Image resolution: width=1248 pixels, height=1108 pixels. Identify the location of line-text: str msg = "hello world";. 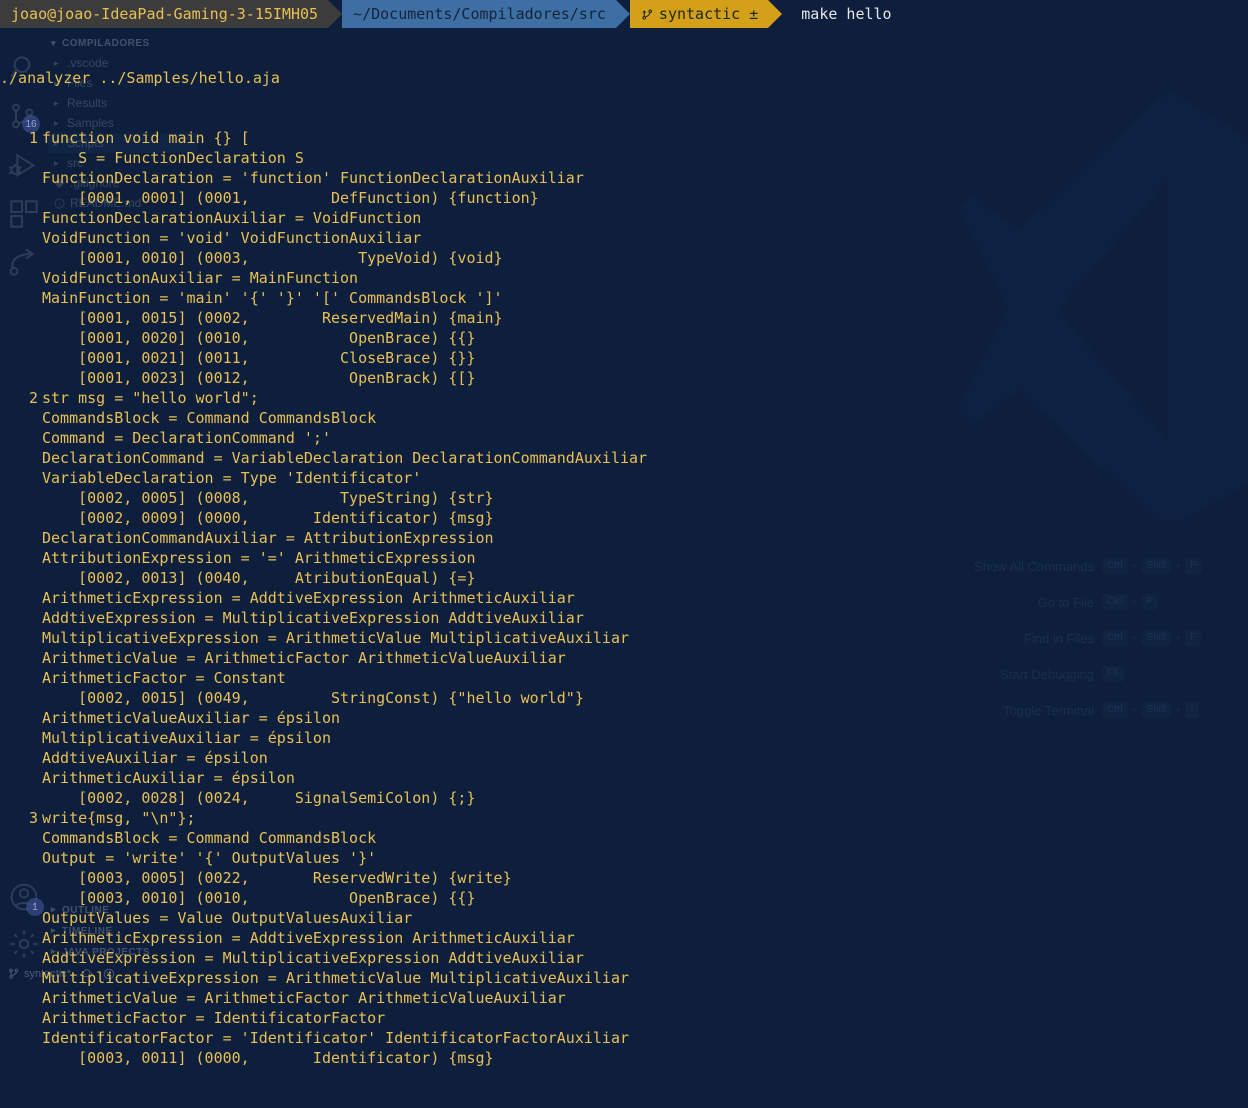
(150, 398).